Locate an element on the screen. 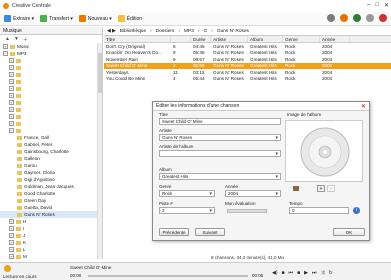  up-icon: ▲ is located at coordinates (7, 39).